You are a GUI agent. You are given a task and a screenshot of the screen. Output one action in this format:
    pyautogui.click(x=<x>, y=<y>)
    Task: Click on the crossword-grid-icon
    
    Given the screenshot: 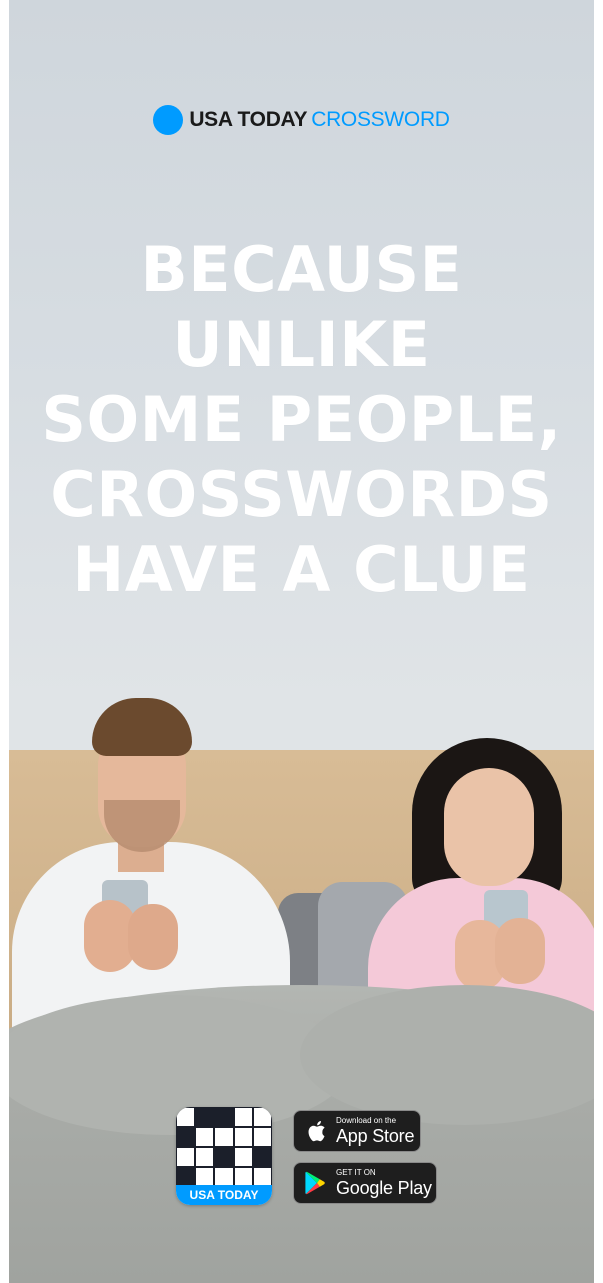 What is the action you would take?
    pyautogui.click(x=224, y=1147)
    